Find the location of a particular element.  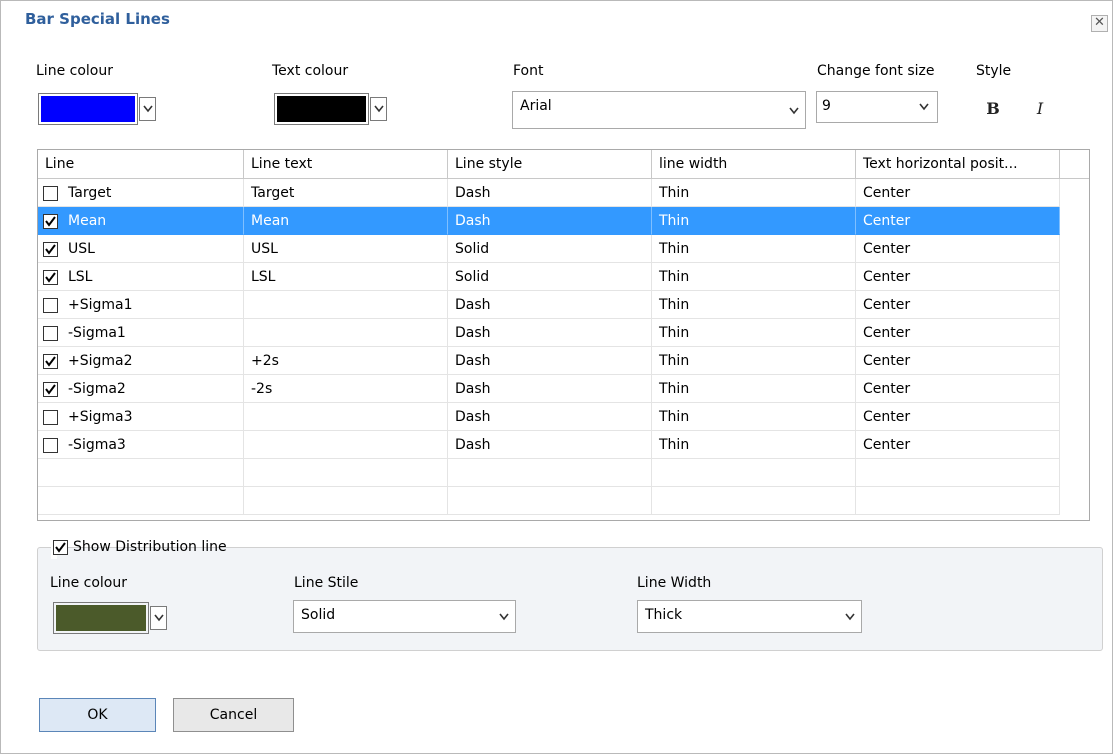

cell-line: LSL is located at coordinates (141, 277).